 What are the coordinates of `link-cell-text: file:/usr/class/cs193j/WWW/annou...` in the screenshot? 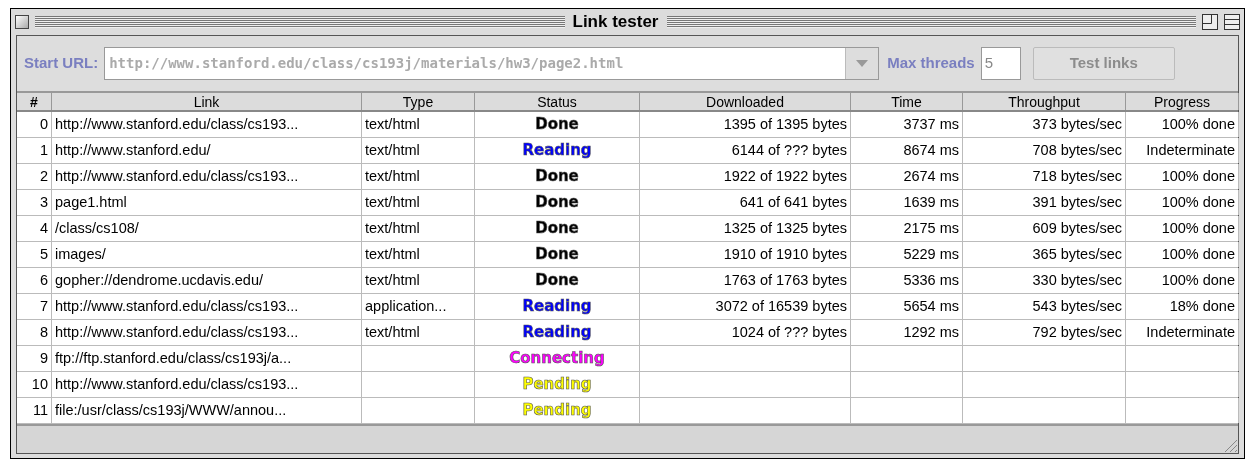 It's located at (171, 410).